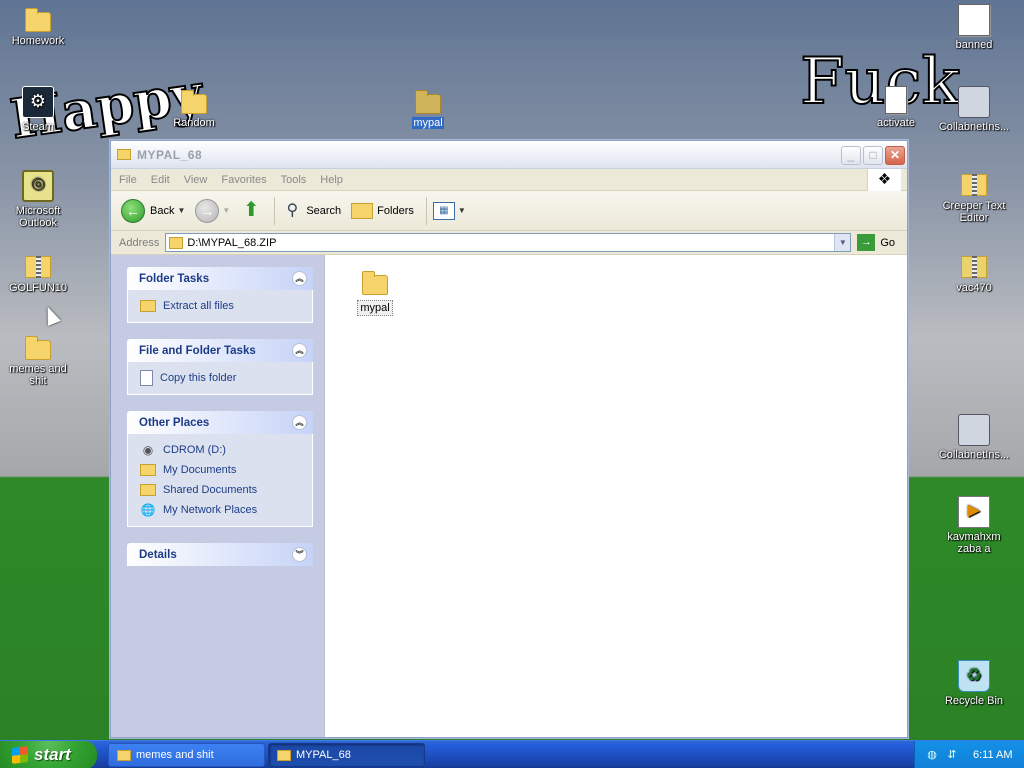 The width and height of the screenshot is (1024, 768). What do you see at coordinates (243, 180) in the screenshot?
I see `menu-favorites: Favorites` at bounding box center [243, 180].